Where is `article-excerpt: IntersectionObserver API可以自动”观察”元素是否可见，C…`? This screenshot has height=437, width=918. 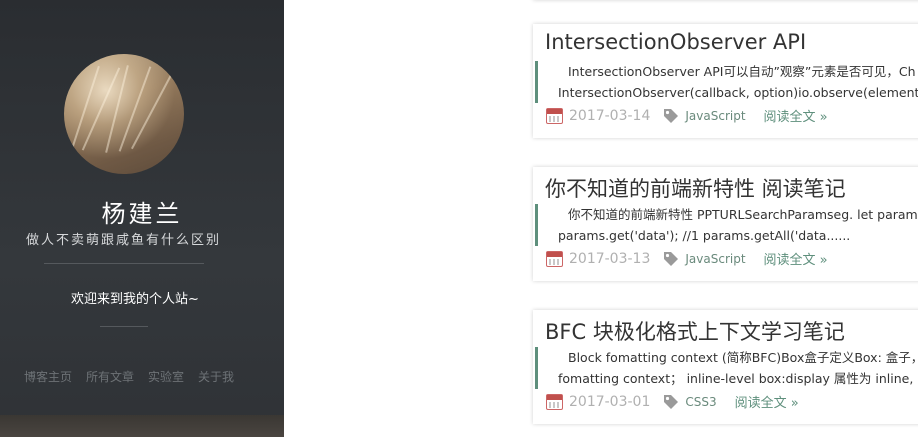 article-excerpt: IntersectionObserver API可以自动”观察”元素是否可见，C… is located at coordinates (726, 82).